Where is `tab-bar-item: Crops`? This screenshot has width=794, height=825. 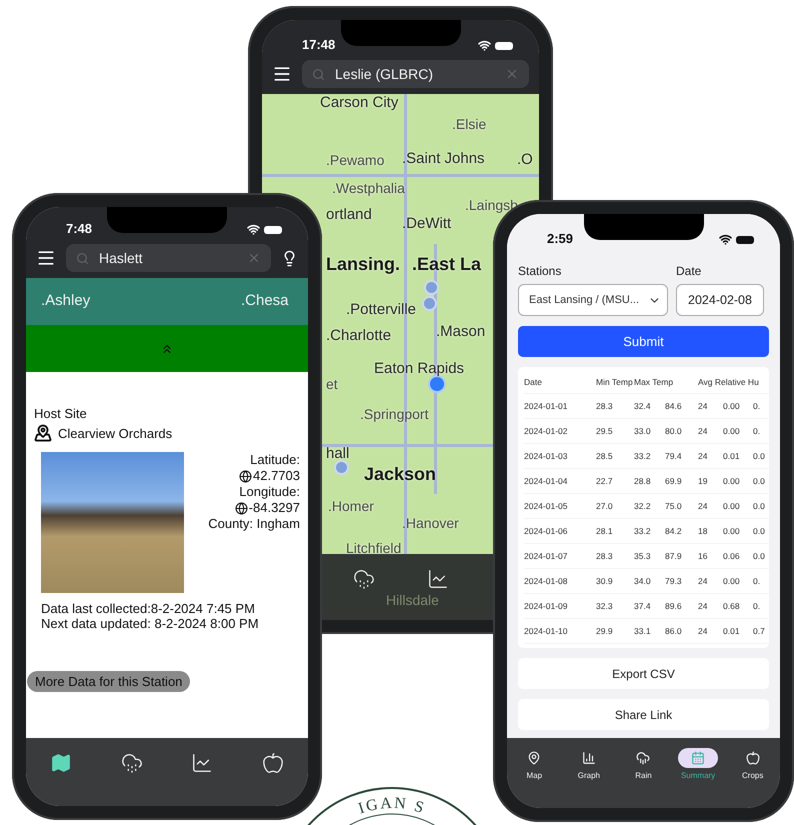
tab-bar-item: Crops is located at coordinates (752, 764).